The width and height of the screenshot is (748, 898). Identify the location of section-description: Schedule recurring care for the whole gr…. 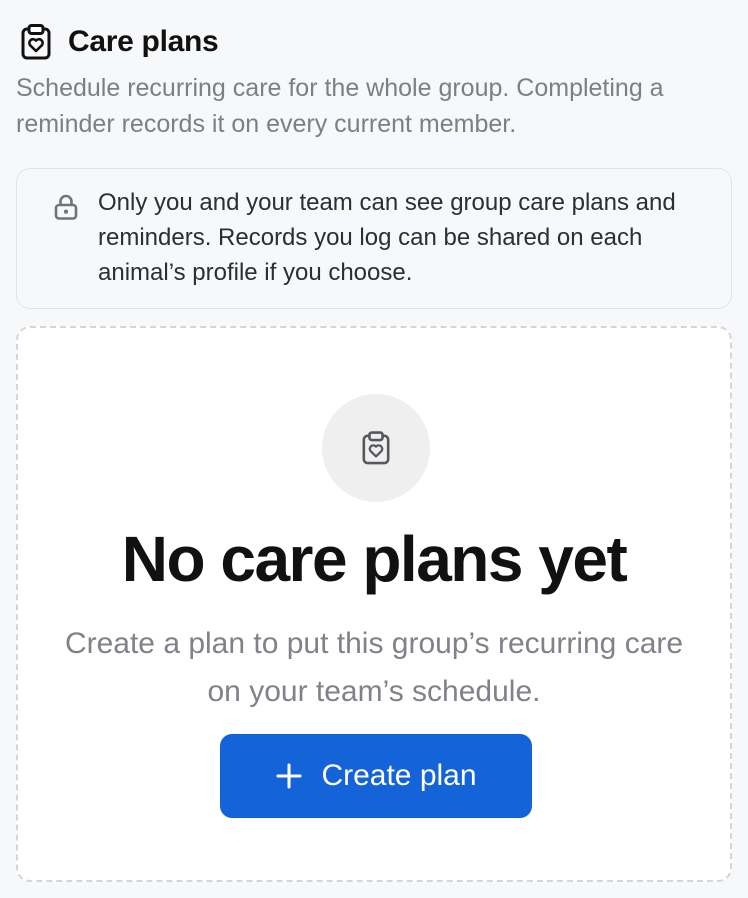
(340, 106).